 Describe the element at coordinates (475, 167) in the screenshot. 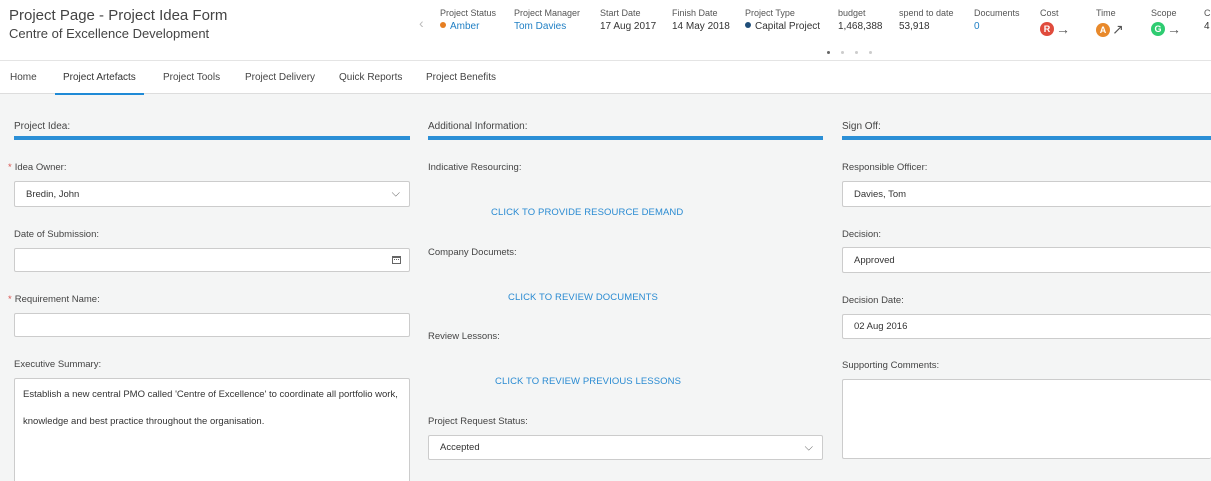

I see `indicative-resourcing-label: Indicative Resourcing:` at that location.